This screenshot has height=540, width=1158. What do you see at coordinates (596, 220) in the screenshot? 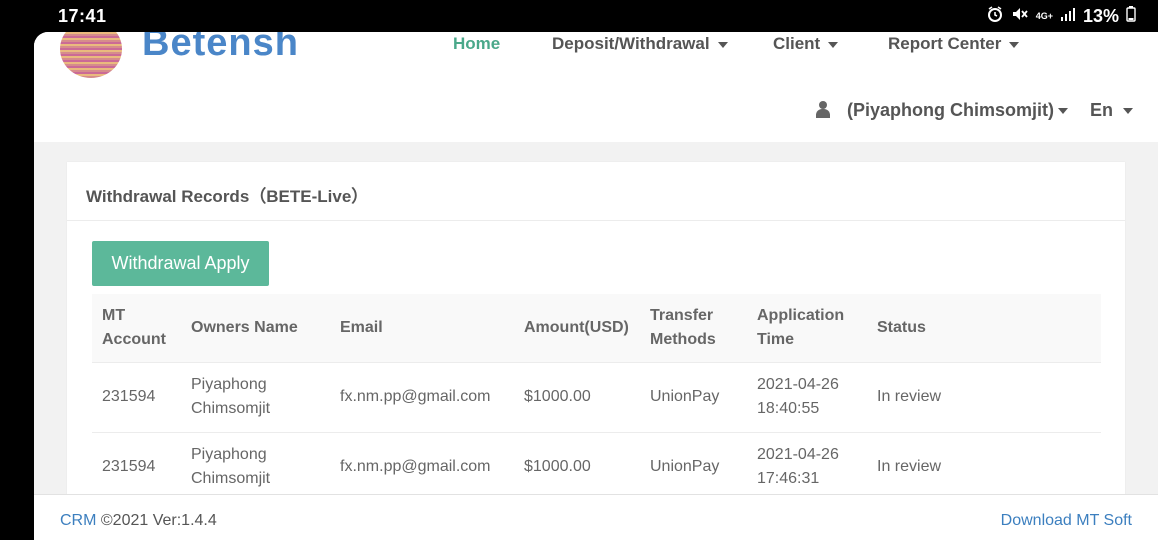
I see `divider` at bounding box center [596, 220].